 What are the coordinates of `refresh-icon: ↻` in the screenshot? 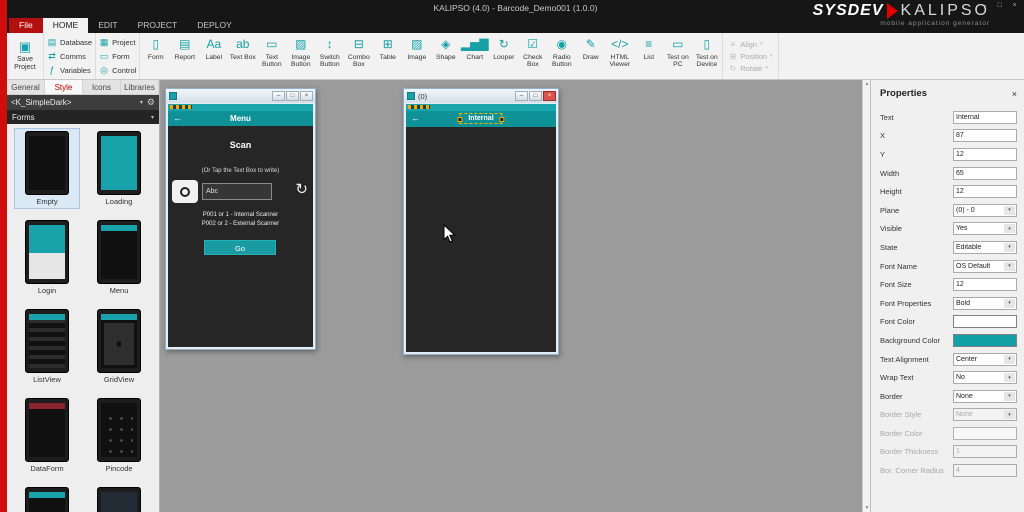 It's located at (301, 189).